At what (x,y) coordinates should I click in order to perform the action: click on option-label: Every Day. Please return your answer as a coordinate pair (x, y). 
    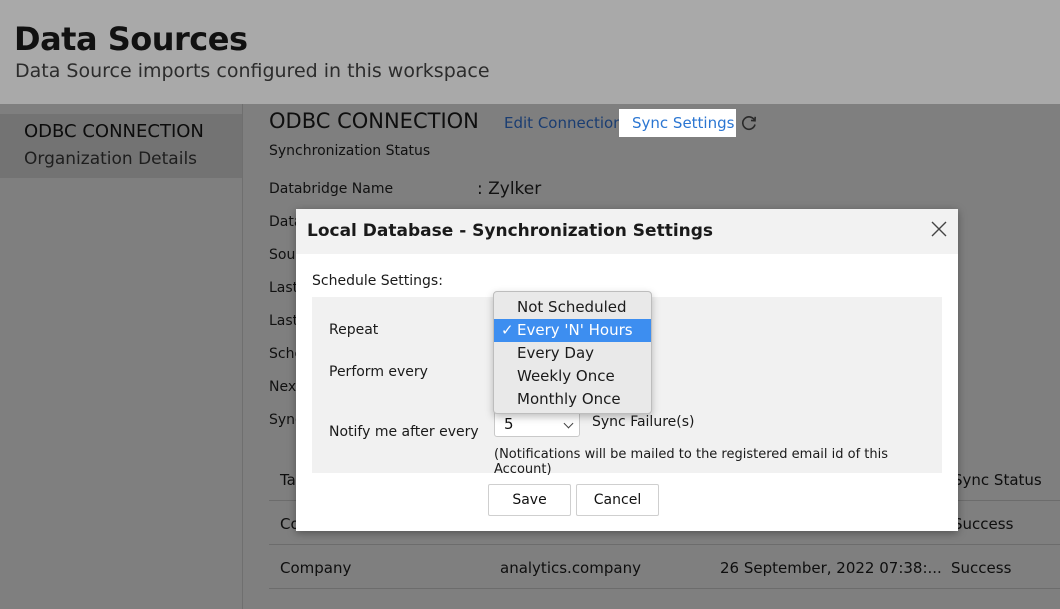
    Looking at the image, I should click on (556, 353).